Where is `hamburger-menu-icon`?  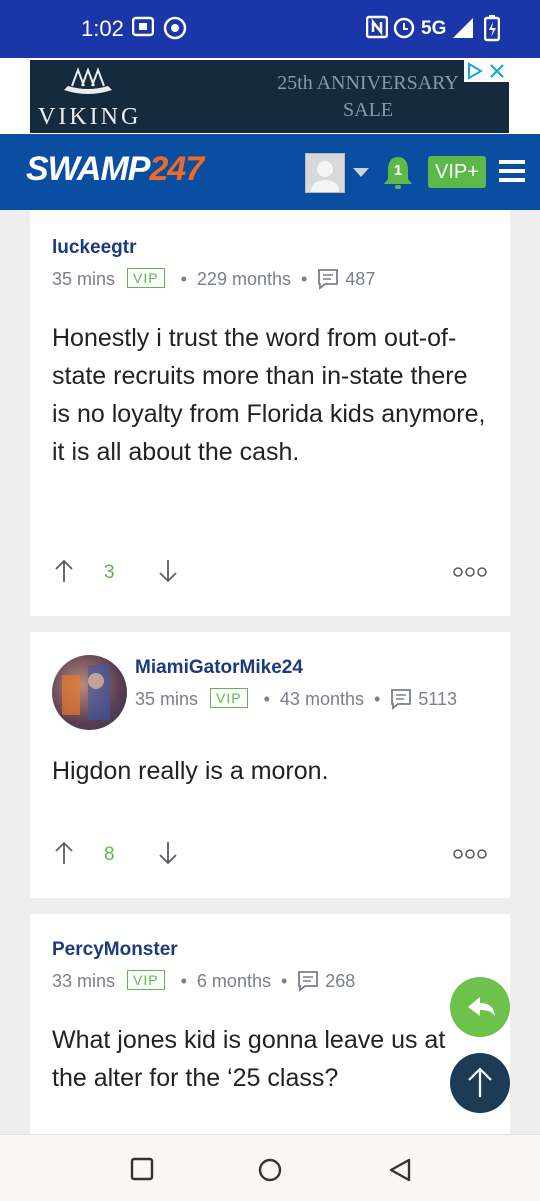
hamburger-menu-icon is located at coordinates (512, 173).